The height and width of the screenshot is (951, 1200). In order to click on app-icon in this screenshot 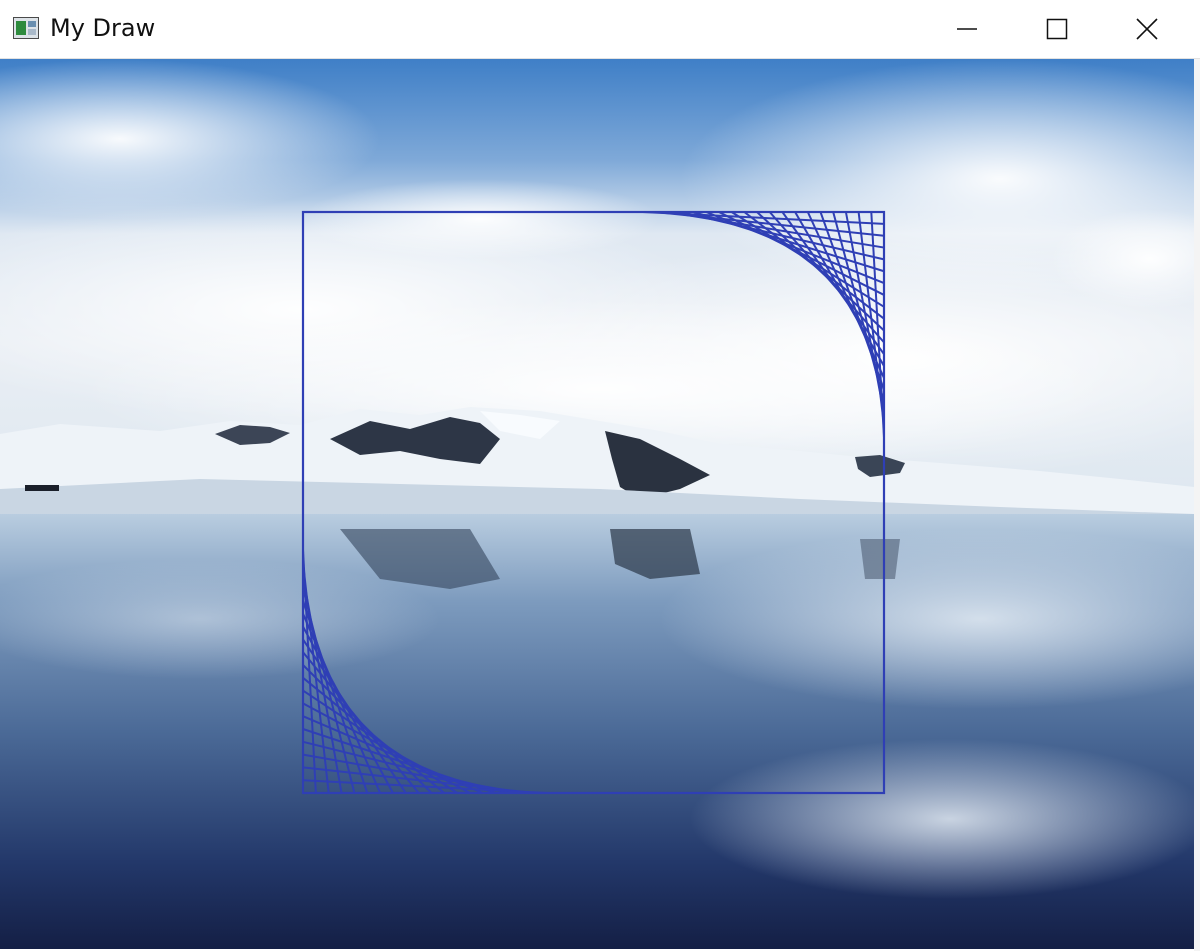, I will do `click(26, 28)`.